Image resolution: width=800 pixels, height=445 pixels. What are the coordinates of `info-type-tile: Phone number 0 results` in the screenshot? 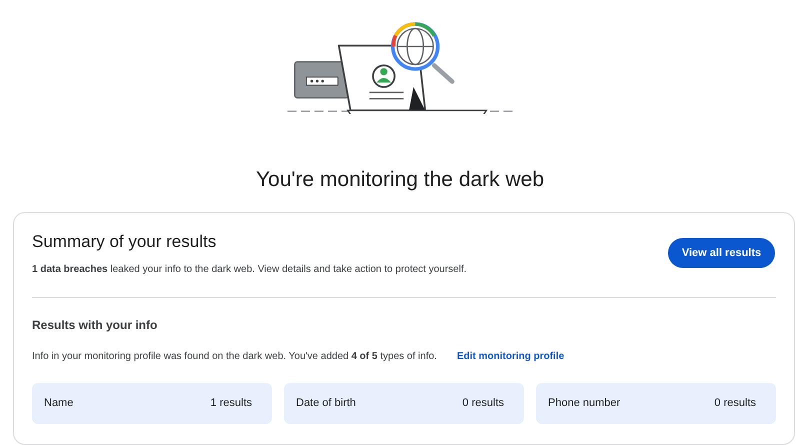 It's located at (656, 403).